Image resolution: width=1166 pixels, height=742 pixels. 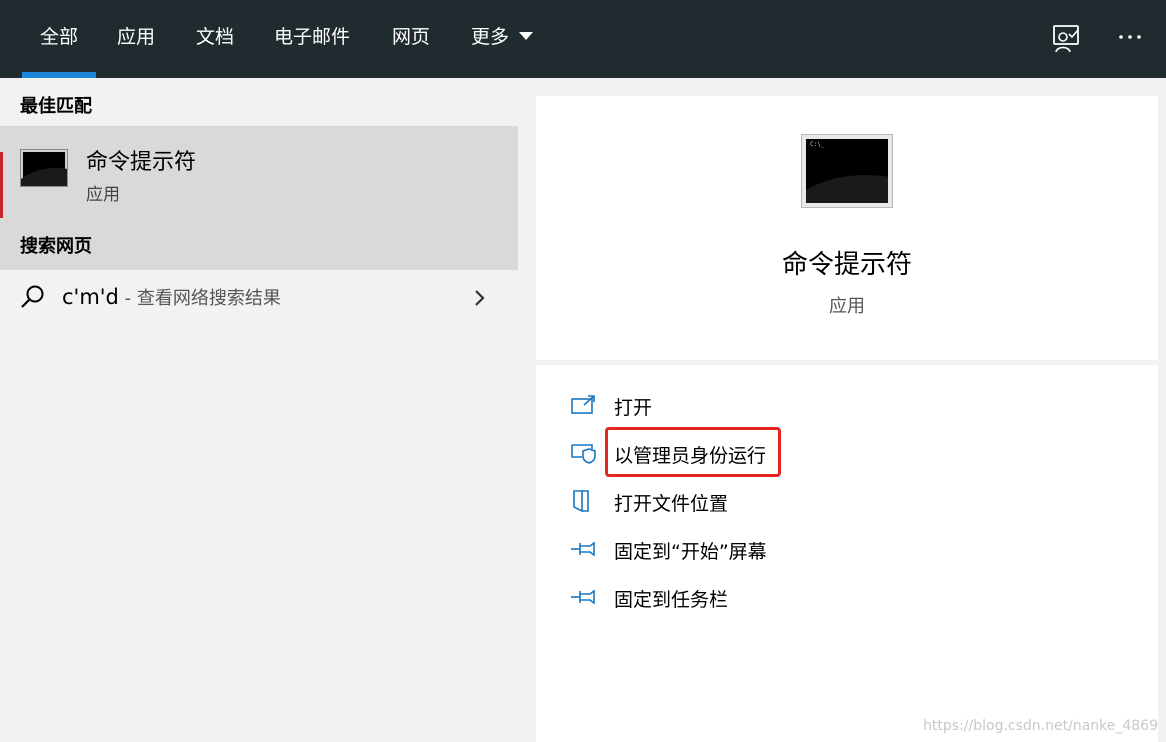 I want to click on web-search-heading: 搜索网页, so click(x=56, y=246).